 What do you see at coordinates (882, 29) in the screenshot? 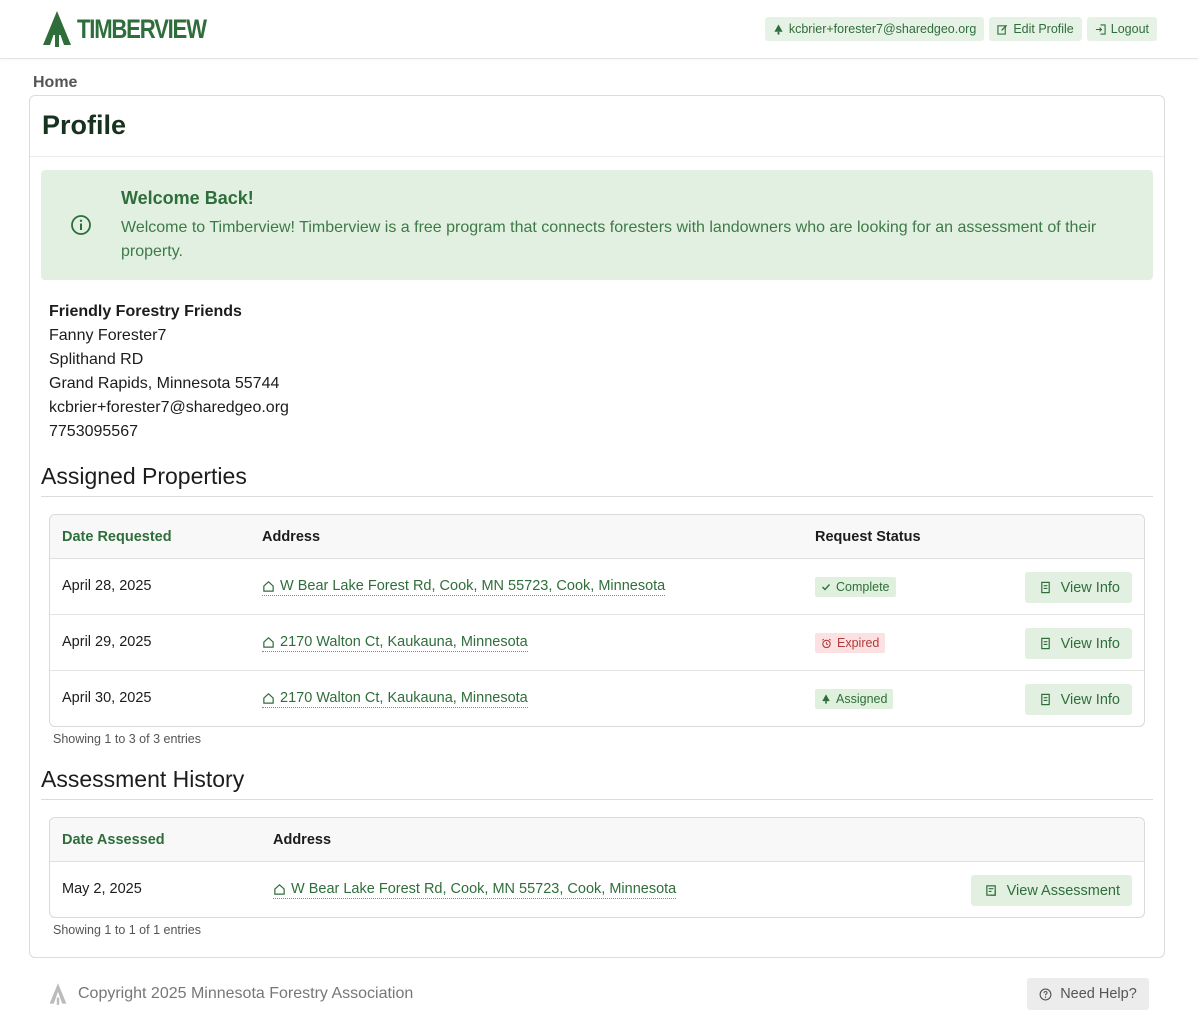
I see `user-email-label: kcbrier+forester7@sharedgeo.org` at bounding box center [882, 29].